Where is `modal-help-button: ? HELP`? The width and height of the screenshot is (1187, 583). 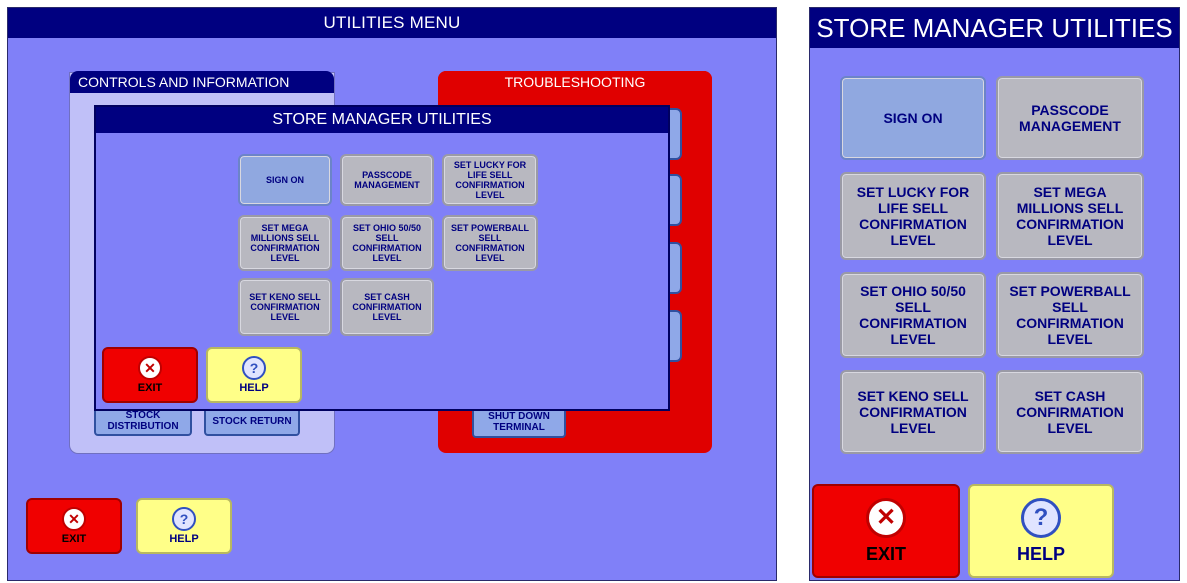 modal-help-button: ? HELP is located at coordinates (254, 375).